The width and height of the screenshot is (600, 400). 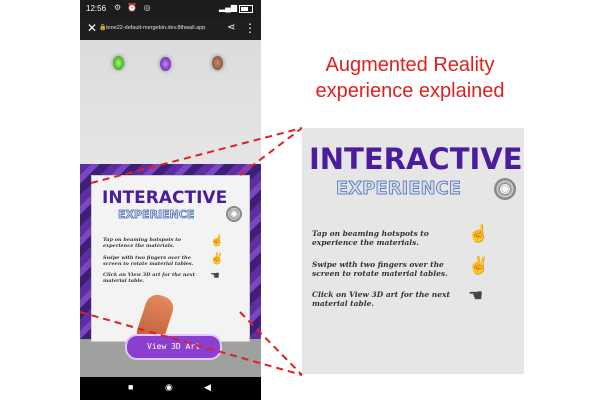 I want to click on panel-badge-icon, so click(x=505, y=189).